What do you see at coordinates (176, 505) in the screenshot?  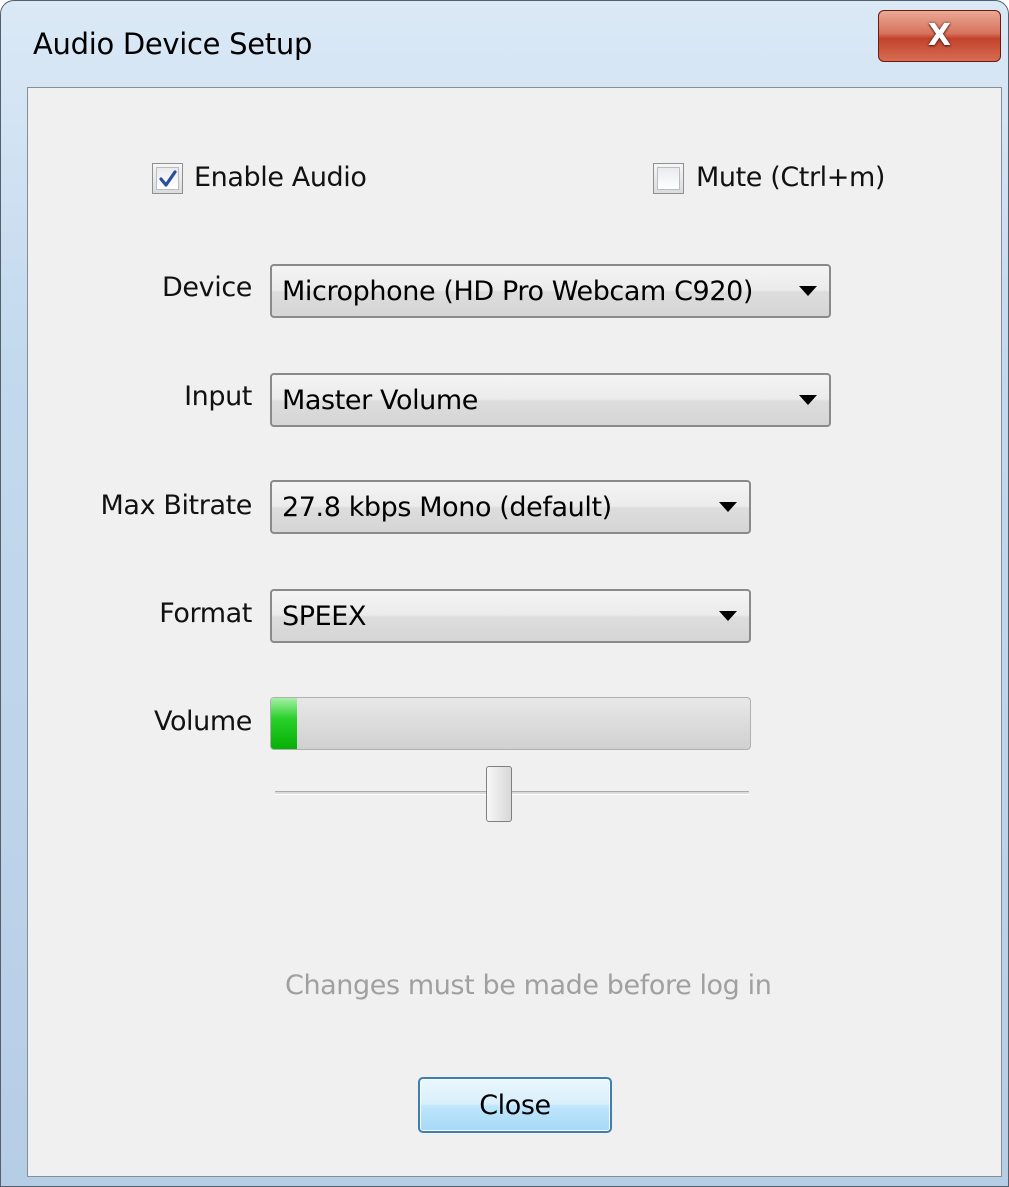 I see `max-bitrate-label: Max Bitrate` at bounding box center [176, 505].